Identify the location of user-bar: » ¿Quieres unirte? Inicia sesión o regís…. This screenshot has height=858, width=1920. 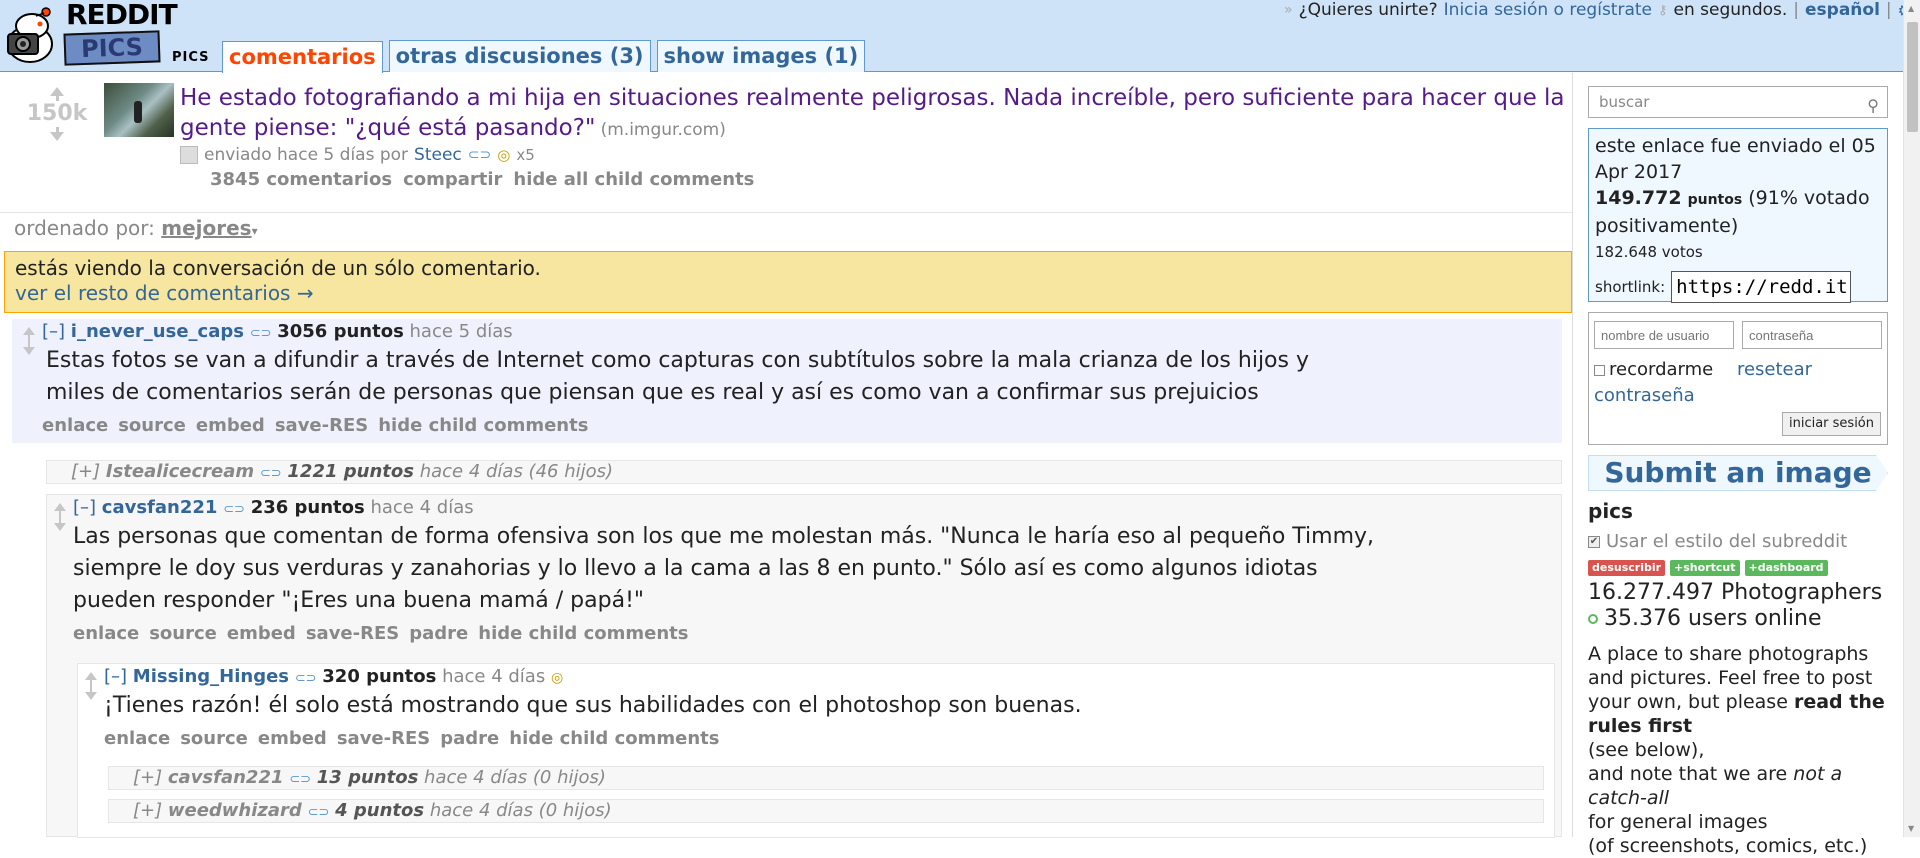
(1598, 10).